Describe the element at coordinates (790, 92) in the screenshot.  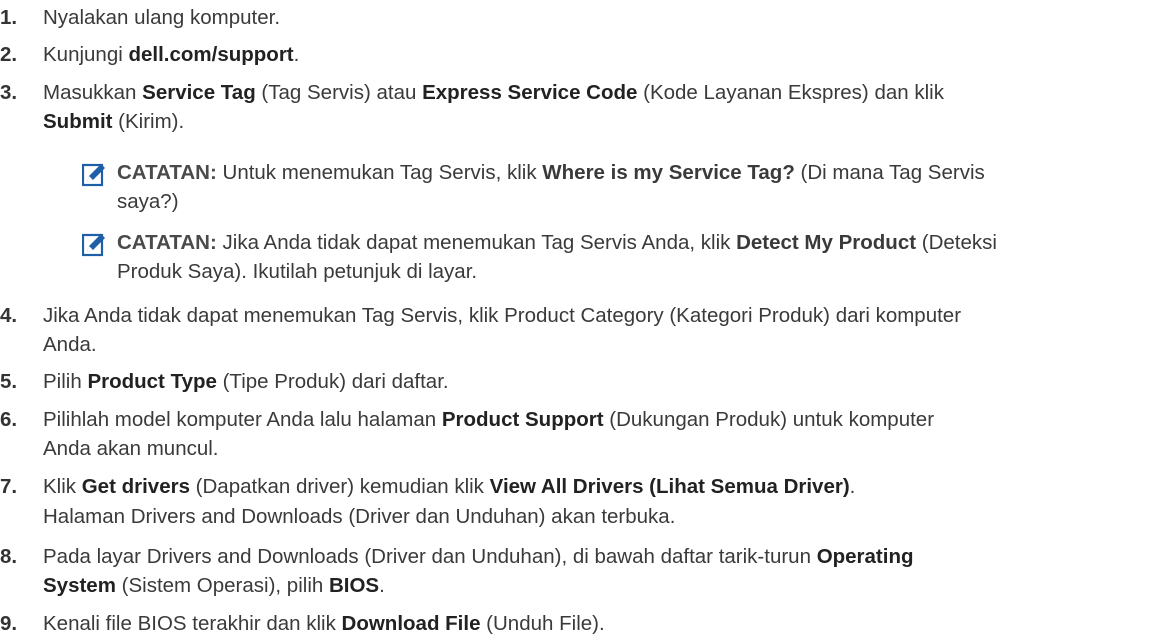
I see `text-run: (Kode Layanan Ekspres) dan klik` at that location.